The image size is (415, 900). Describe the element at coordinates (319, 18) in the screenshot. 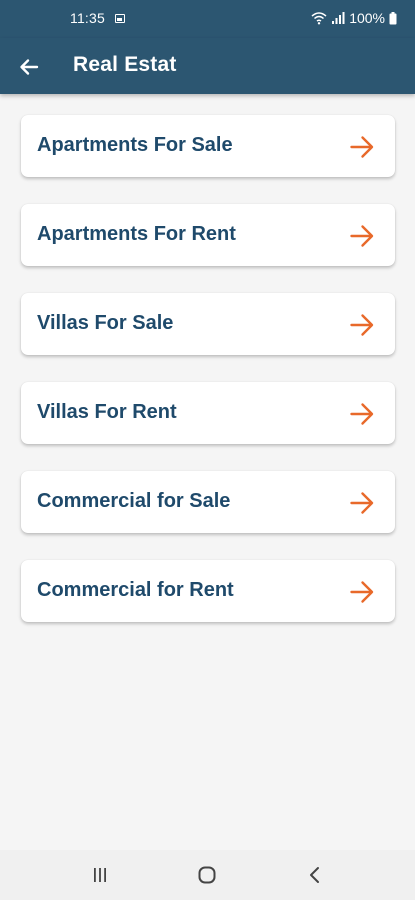

I see `wifi-icon` at that location.